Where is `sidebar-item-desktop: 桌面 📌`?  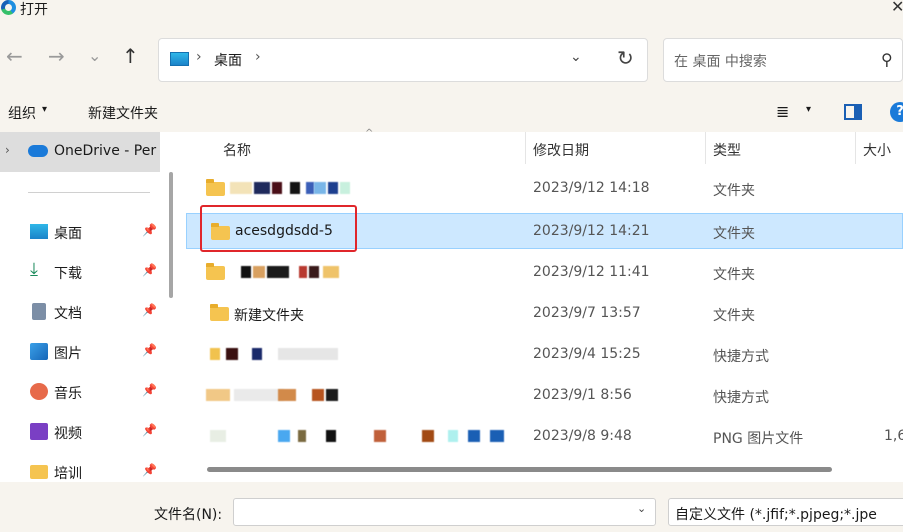
sidebar-item-desktop: 桌面 📌 is located at coordinates (80, 232).